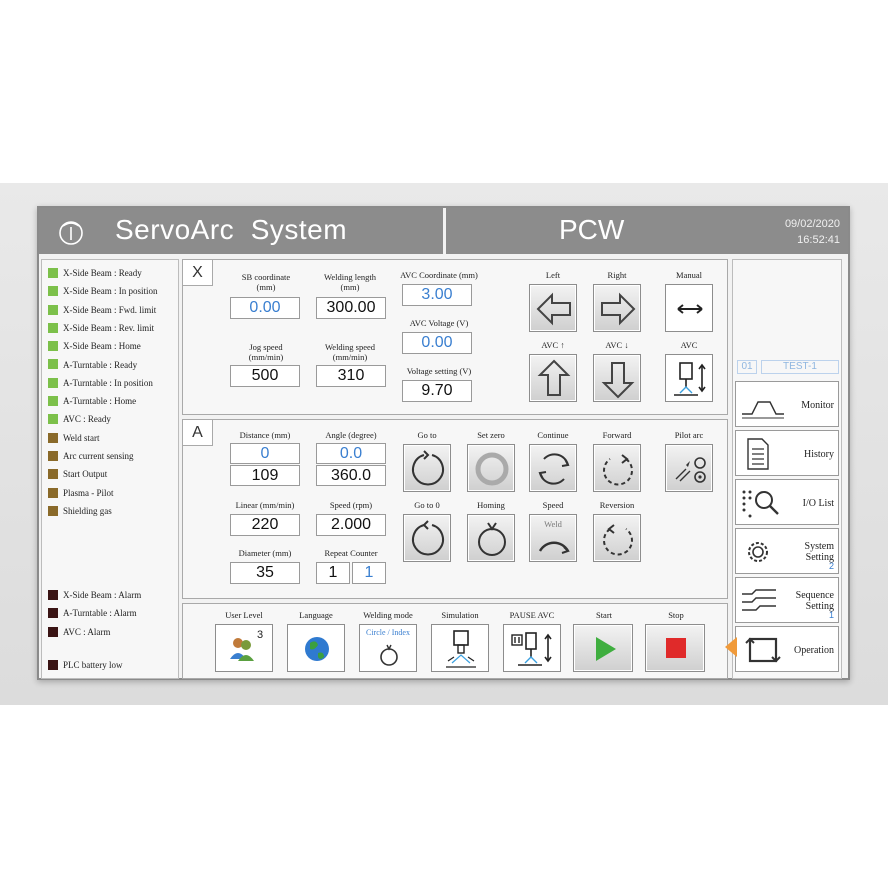 The height and width of the screenshot is (888, 888). Describe the element at coordinates (617, 505) in the screenshot. I see `reversion-label: Reversion` at that location.